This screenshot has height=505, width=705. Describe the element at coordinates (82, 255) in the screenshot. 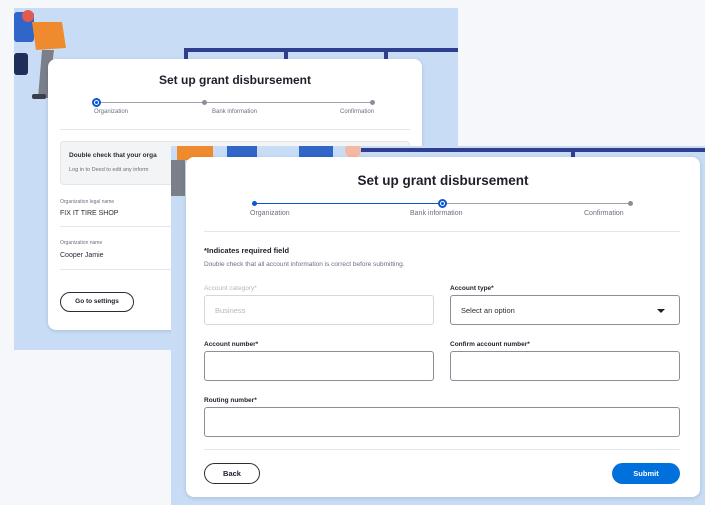

I see `org-name-value: Cooper Jamie` at that location.